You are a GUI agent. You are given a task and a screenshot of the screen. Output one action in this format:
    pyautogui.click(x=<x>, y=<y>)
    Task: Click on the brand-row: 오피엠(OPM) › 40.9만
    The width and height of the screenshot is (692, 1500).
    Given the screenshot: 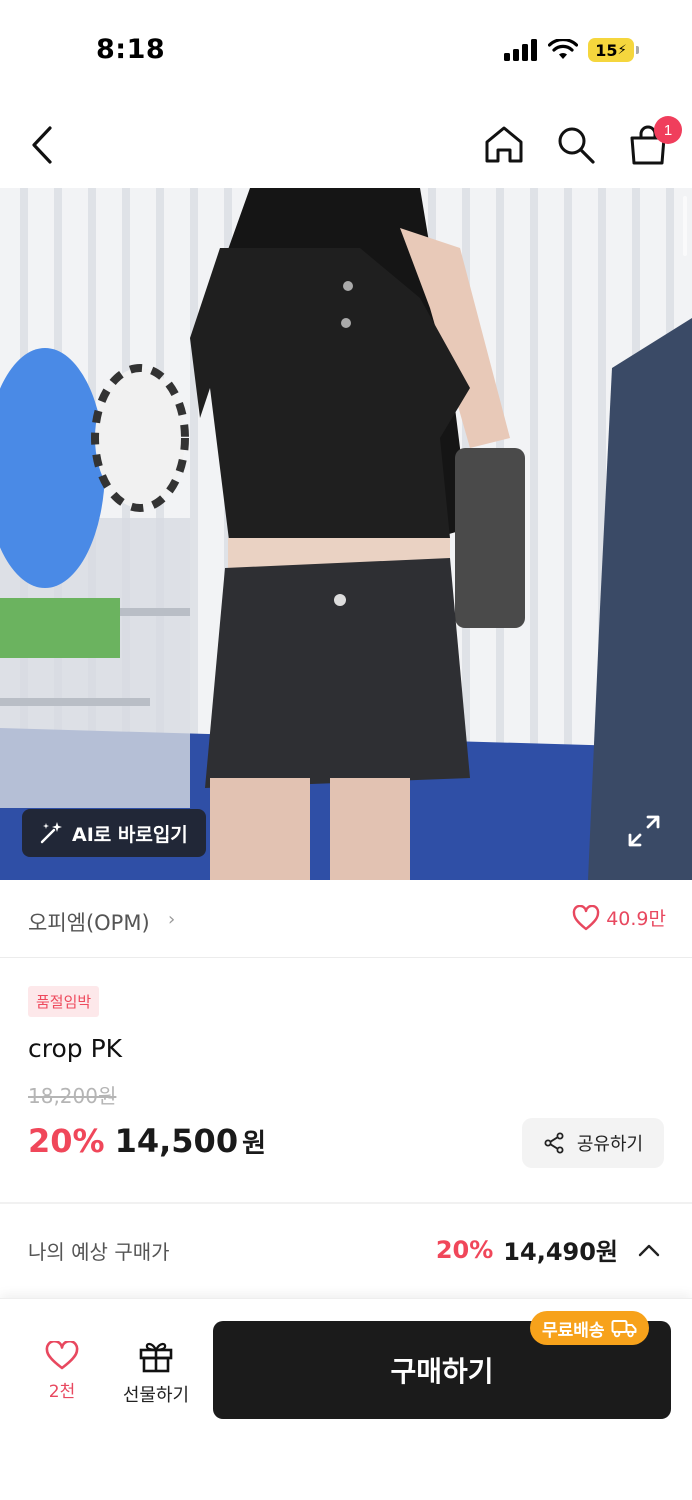 What is the action you would take?
    pyautogui.click(x=346, y=919)
    